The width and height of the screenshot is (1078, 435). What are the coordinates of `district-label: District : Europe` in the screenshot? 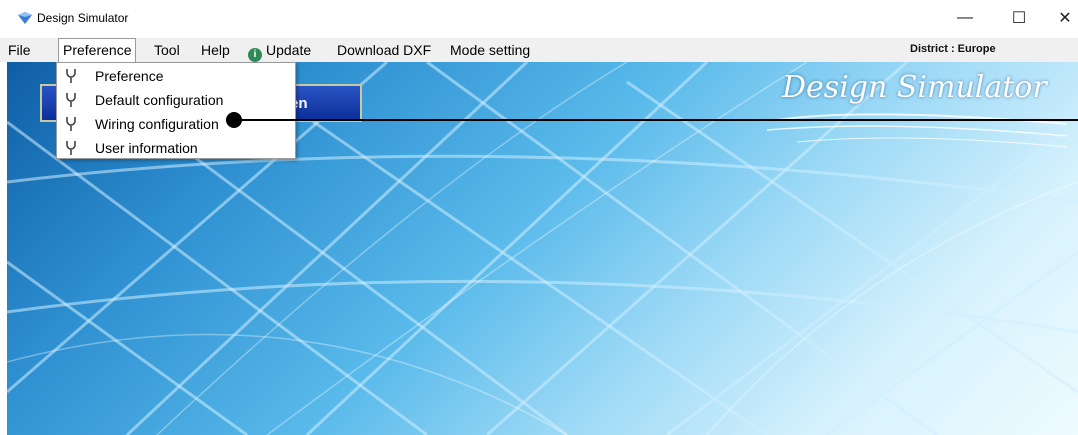 It's located at (953, 49).